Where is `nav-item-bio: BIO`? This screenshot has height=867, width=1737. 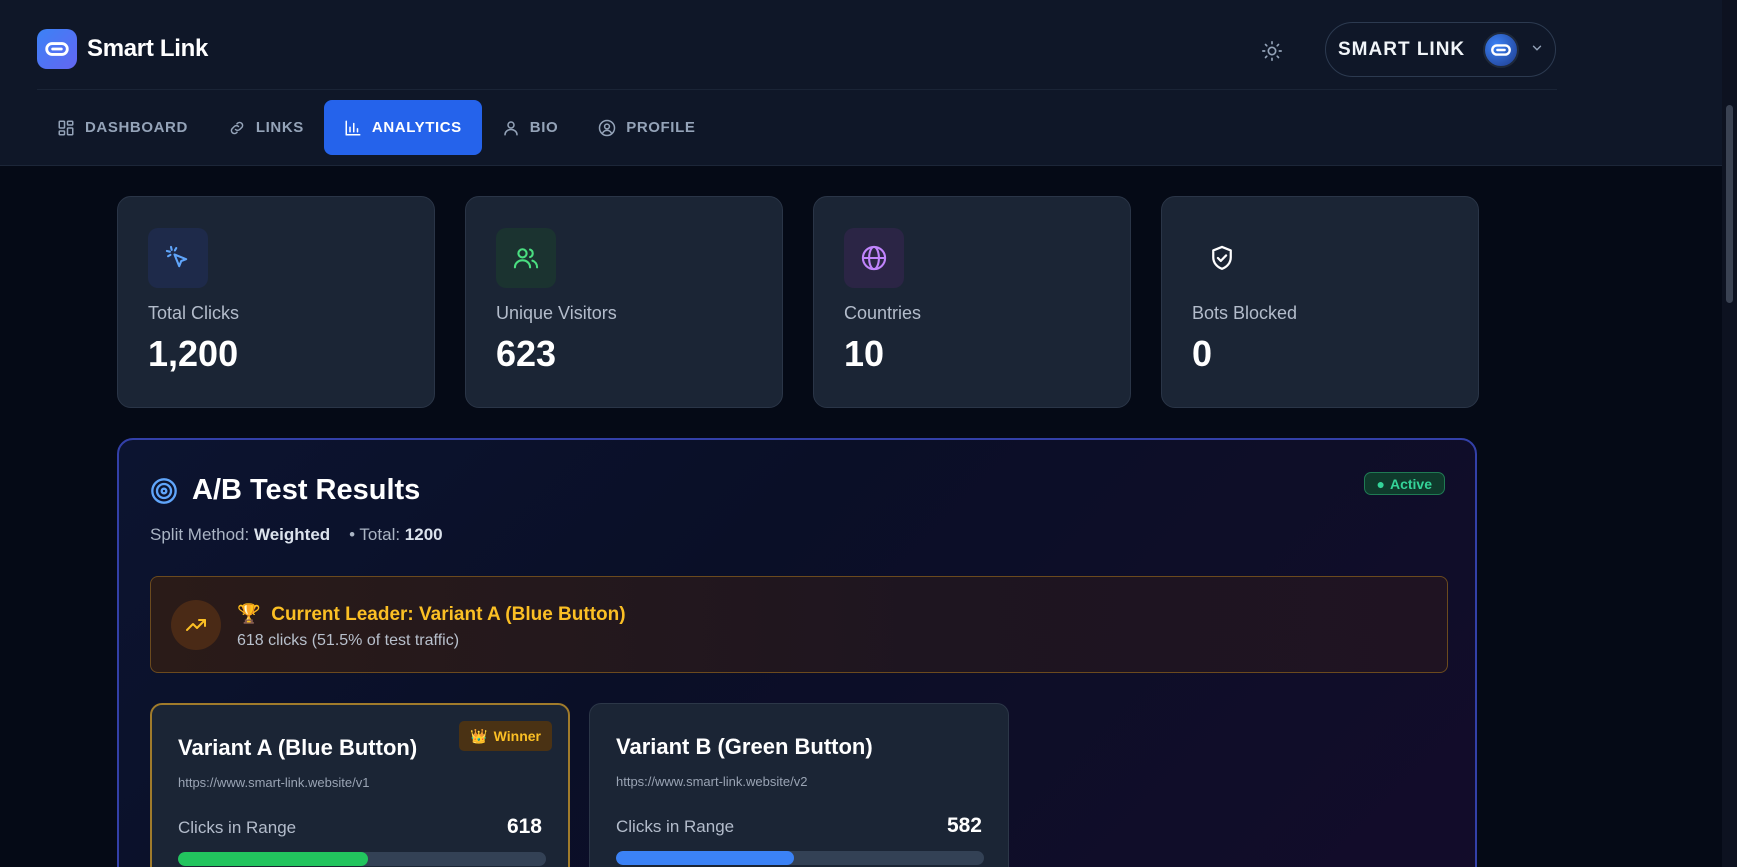
nav-item-bio: BIO is located at coordinates (530, 127).